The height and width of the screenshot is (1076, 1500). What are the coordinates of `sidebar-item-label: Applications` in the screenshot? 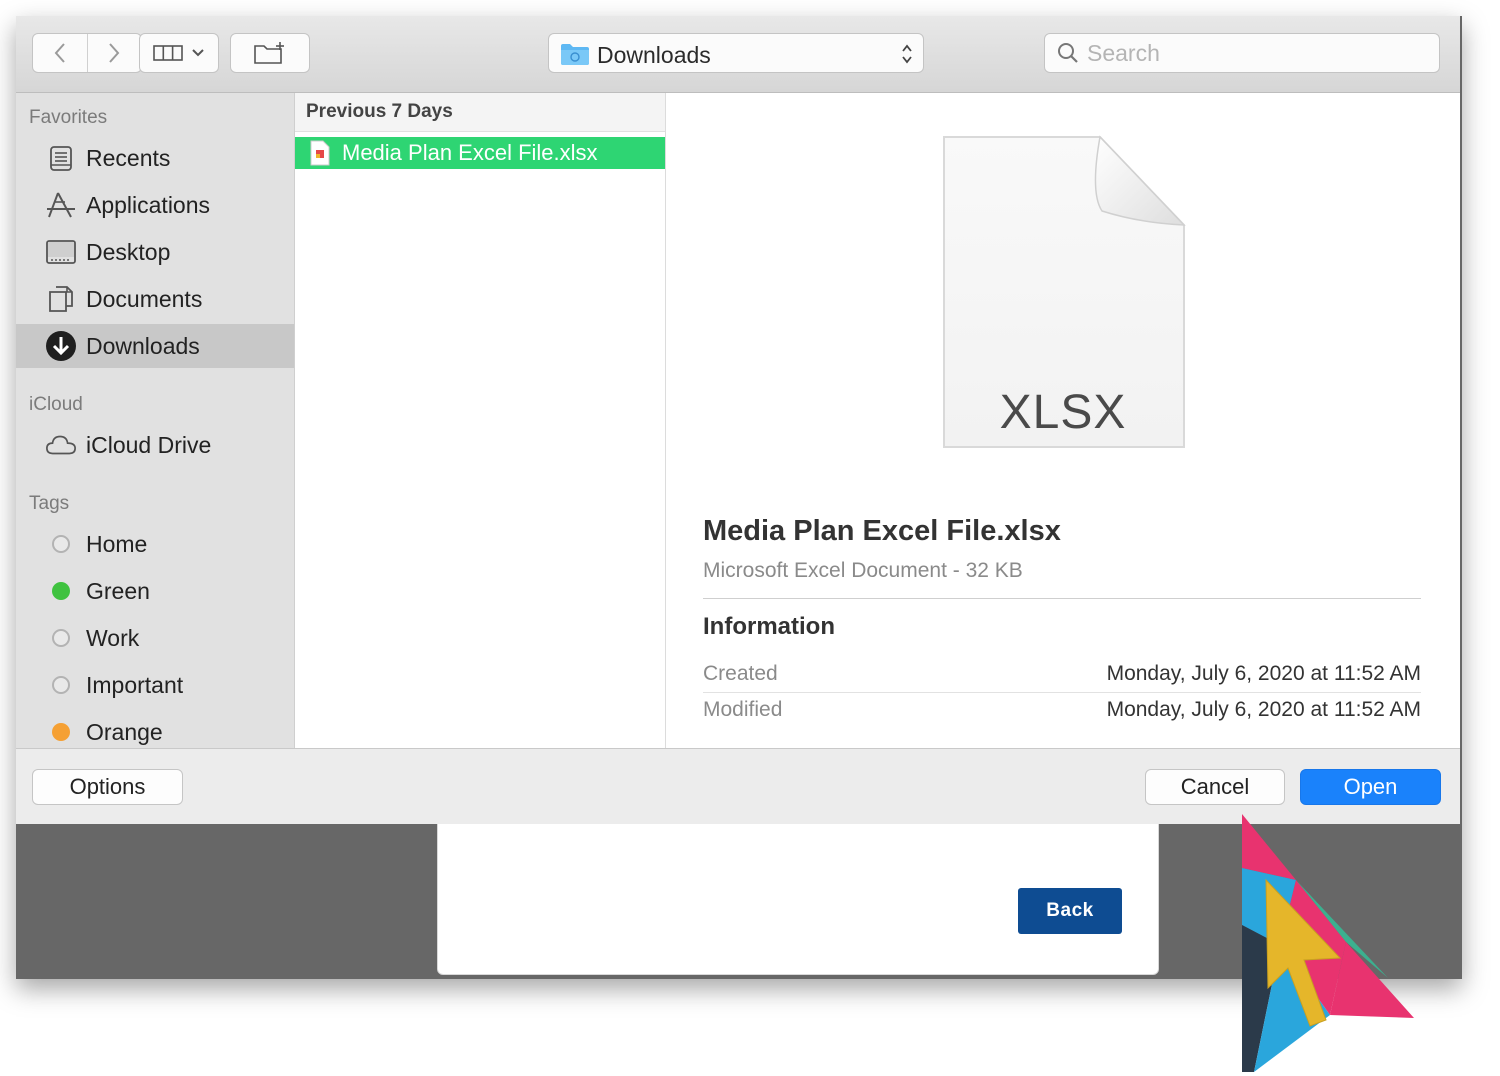 It's located at (148, 204).